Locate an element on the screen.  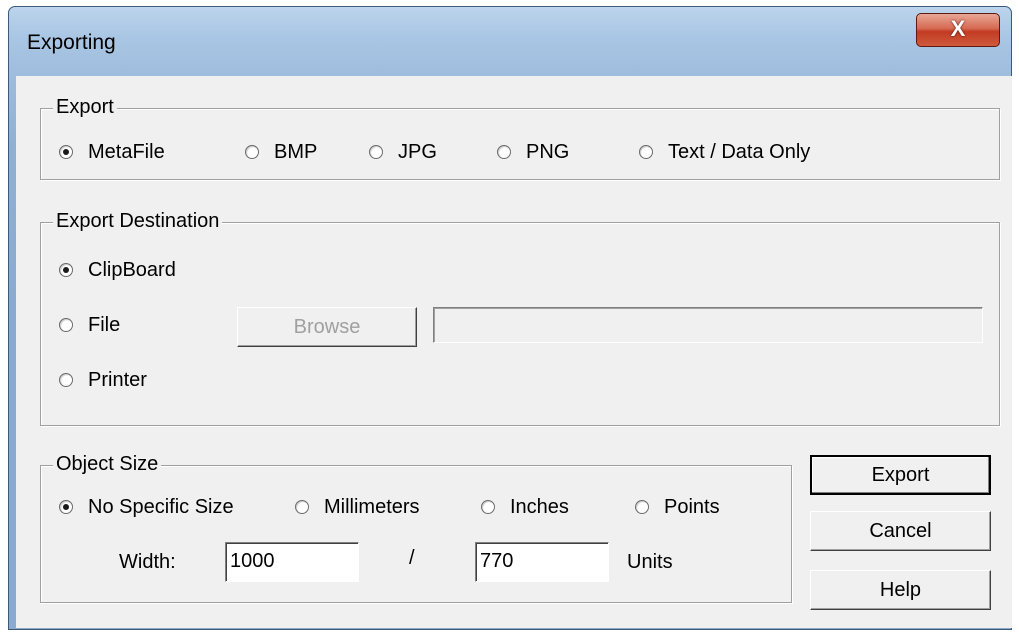
width-label: Width: is located at coordinates (147, 562).